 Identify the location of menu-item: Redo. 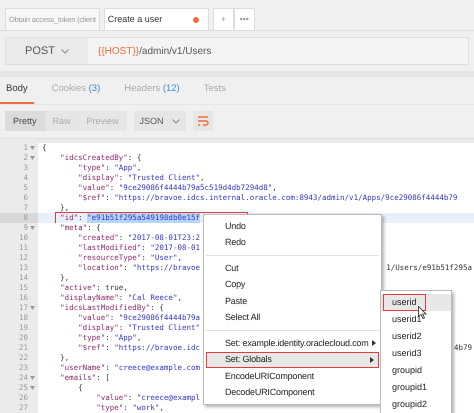
(292, 242).